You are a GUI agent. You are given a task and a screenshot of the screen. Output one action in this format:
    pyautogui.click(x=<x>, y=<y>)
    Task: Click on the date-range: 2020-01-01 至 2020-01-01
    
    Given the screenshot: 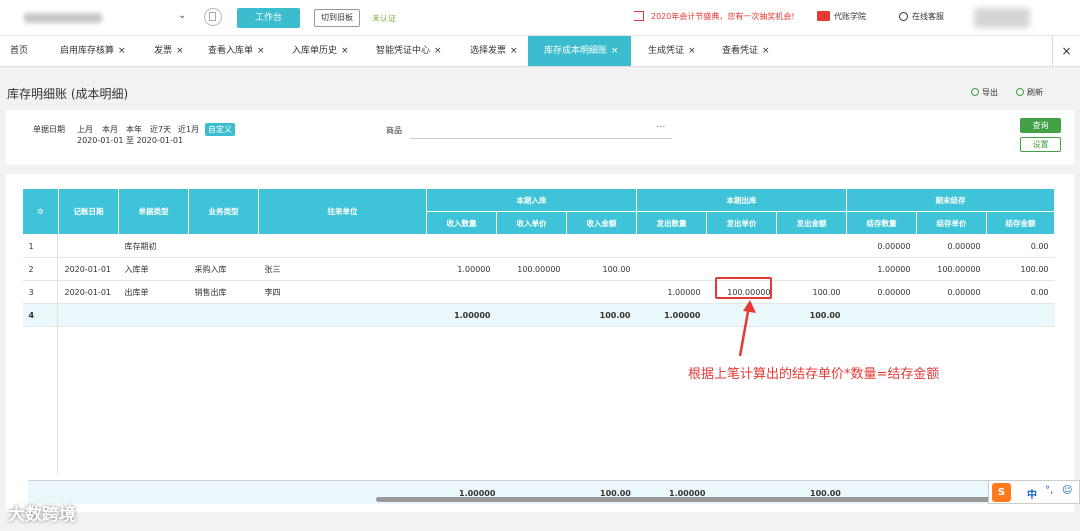 What is the action you would take?
    pyautogui.click(x=130, y=140)
    